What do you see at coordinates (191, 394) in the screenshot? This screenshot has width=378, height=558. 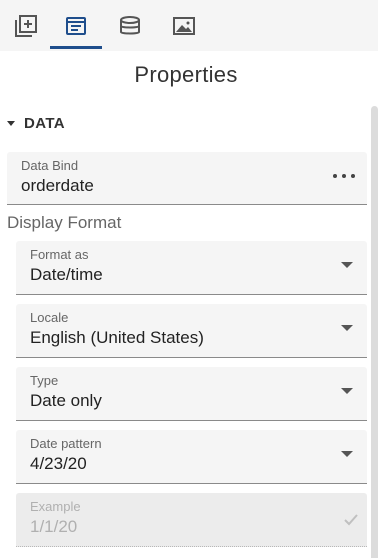 I see `type-select: Type Date only` at bounding box center [191, 394].